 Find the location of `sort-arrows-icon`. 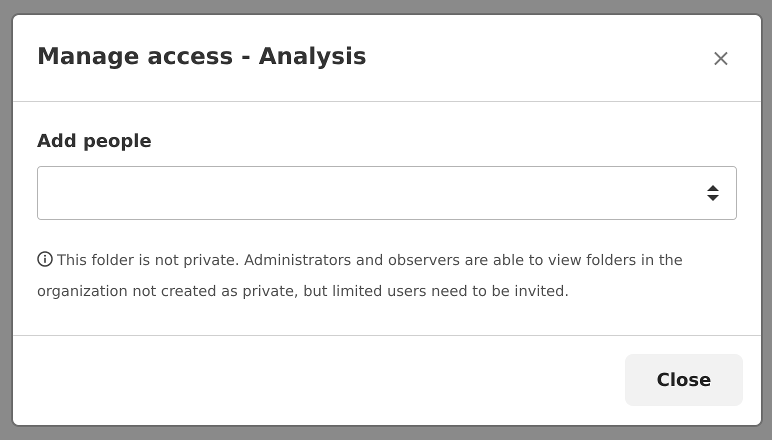

sort-arrows-icon is located at coordinates (713, 193).